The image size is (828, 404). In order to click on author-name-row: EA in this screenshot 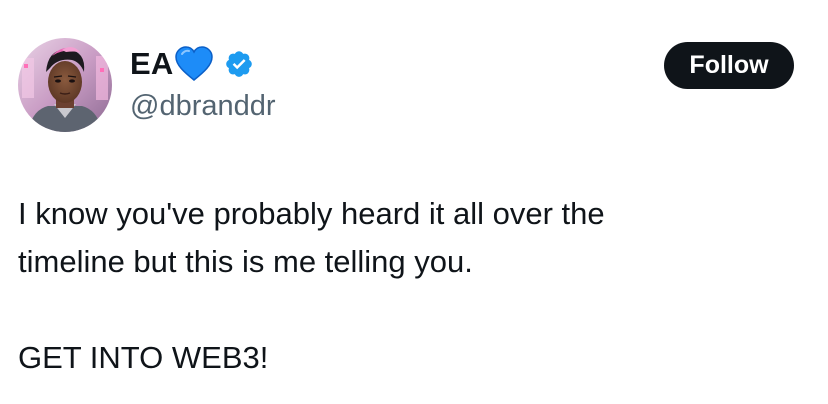, I will do `click(192, 64)`.